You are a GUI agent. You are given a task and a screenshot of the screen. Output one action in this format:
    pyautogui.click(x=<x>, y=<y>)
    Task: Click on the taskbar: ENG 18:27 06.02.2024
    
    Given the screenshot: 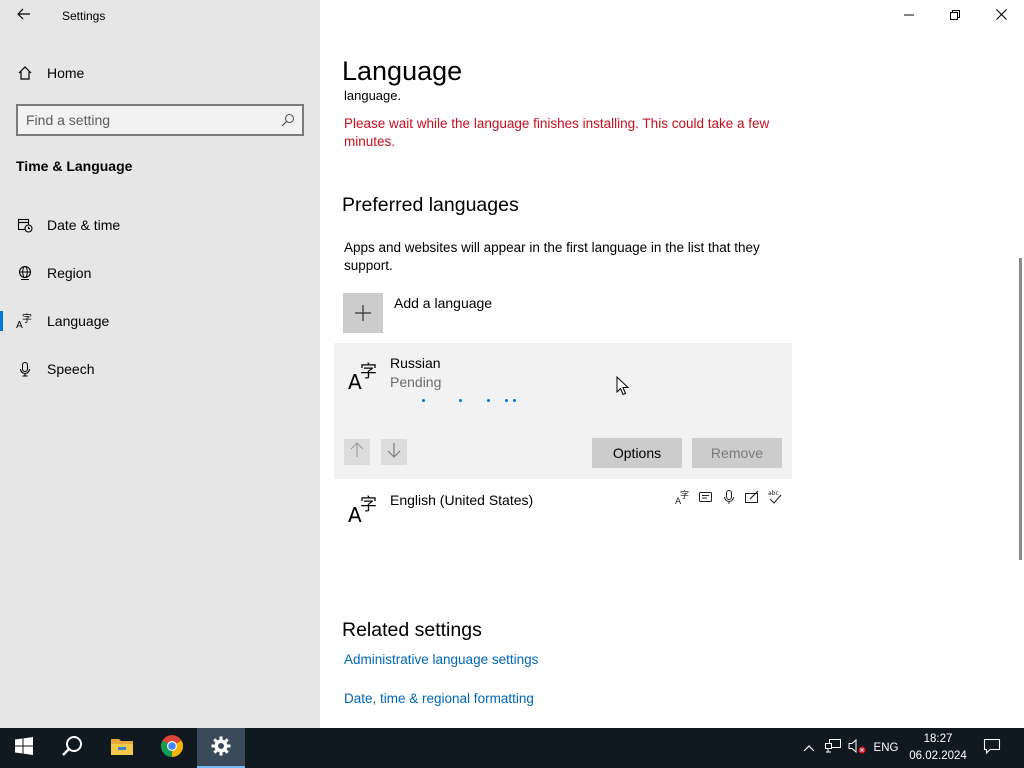 What is the action you would take?
    pyautogui.click(x=512, y=748)
    